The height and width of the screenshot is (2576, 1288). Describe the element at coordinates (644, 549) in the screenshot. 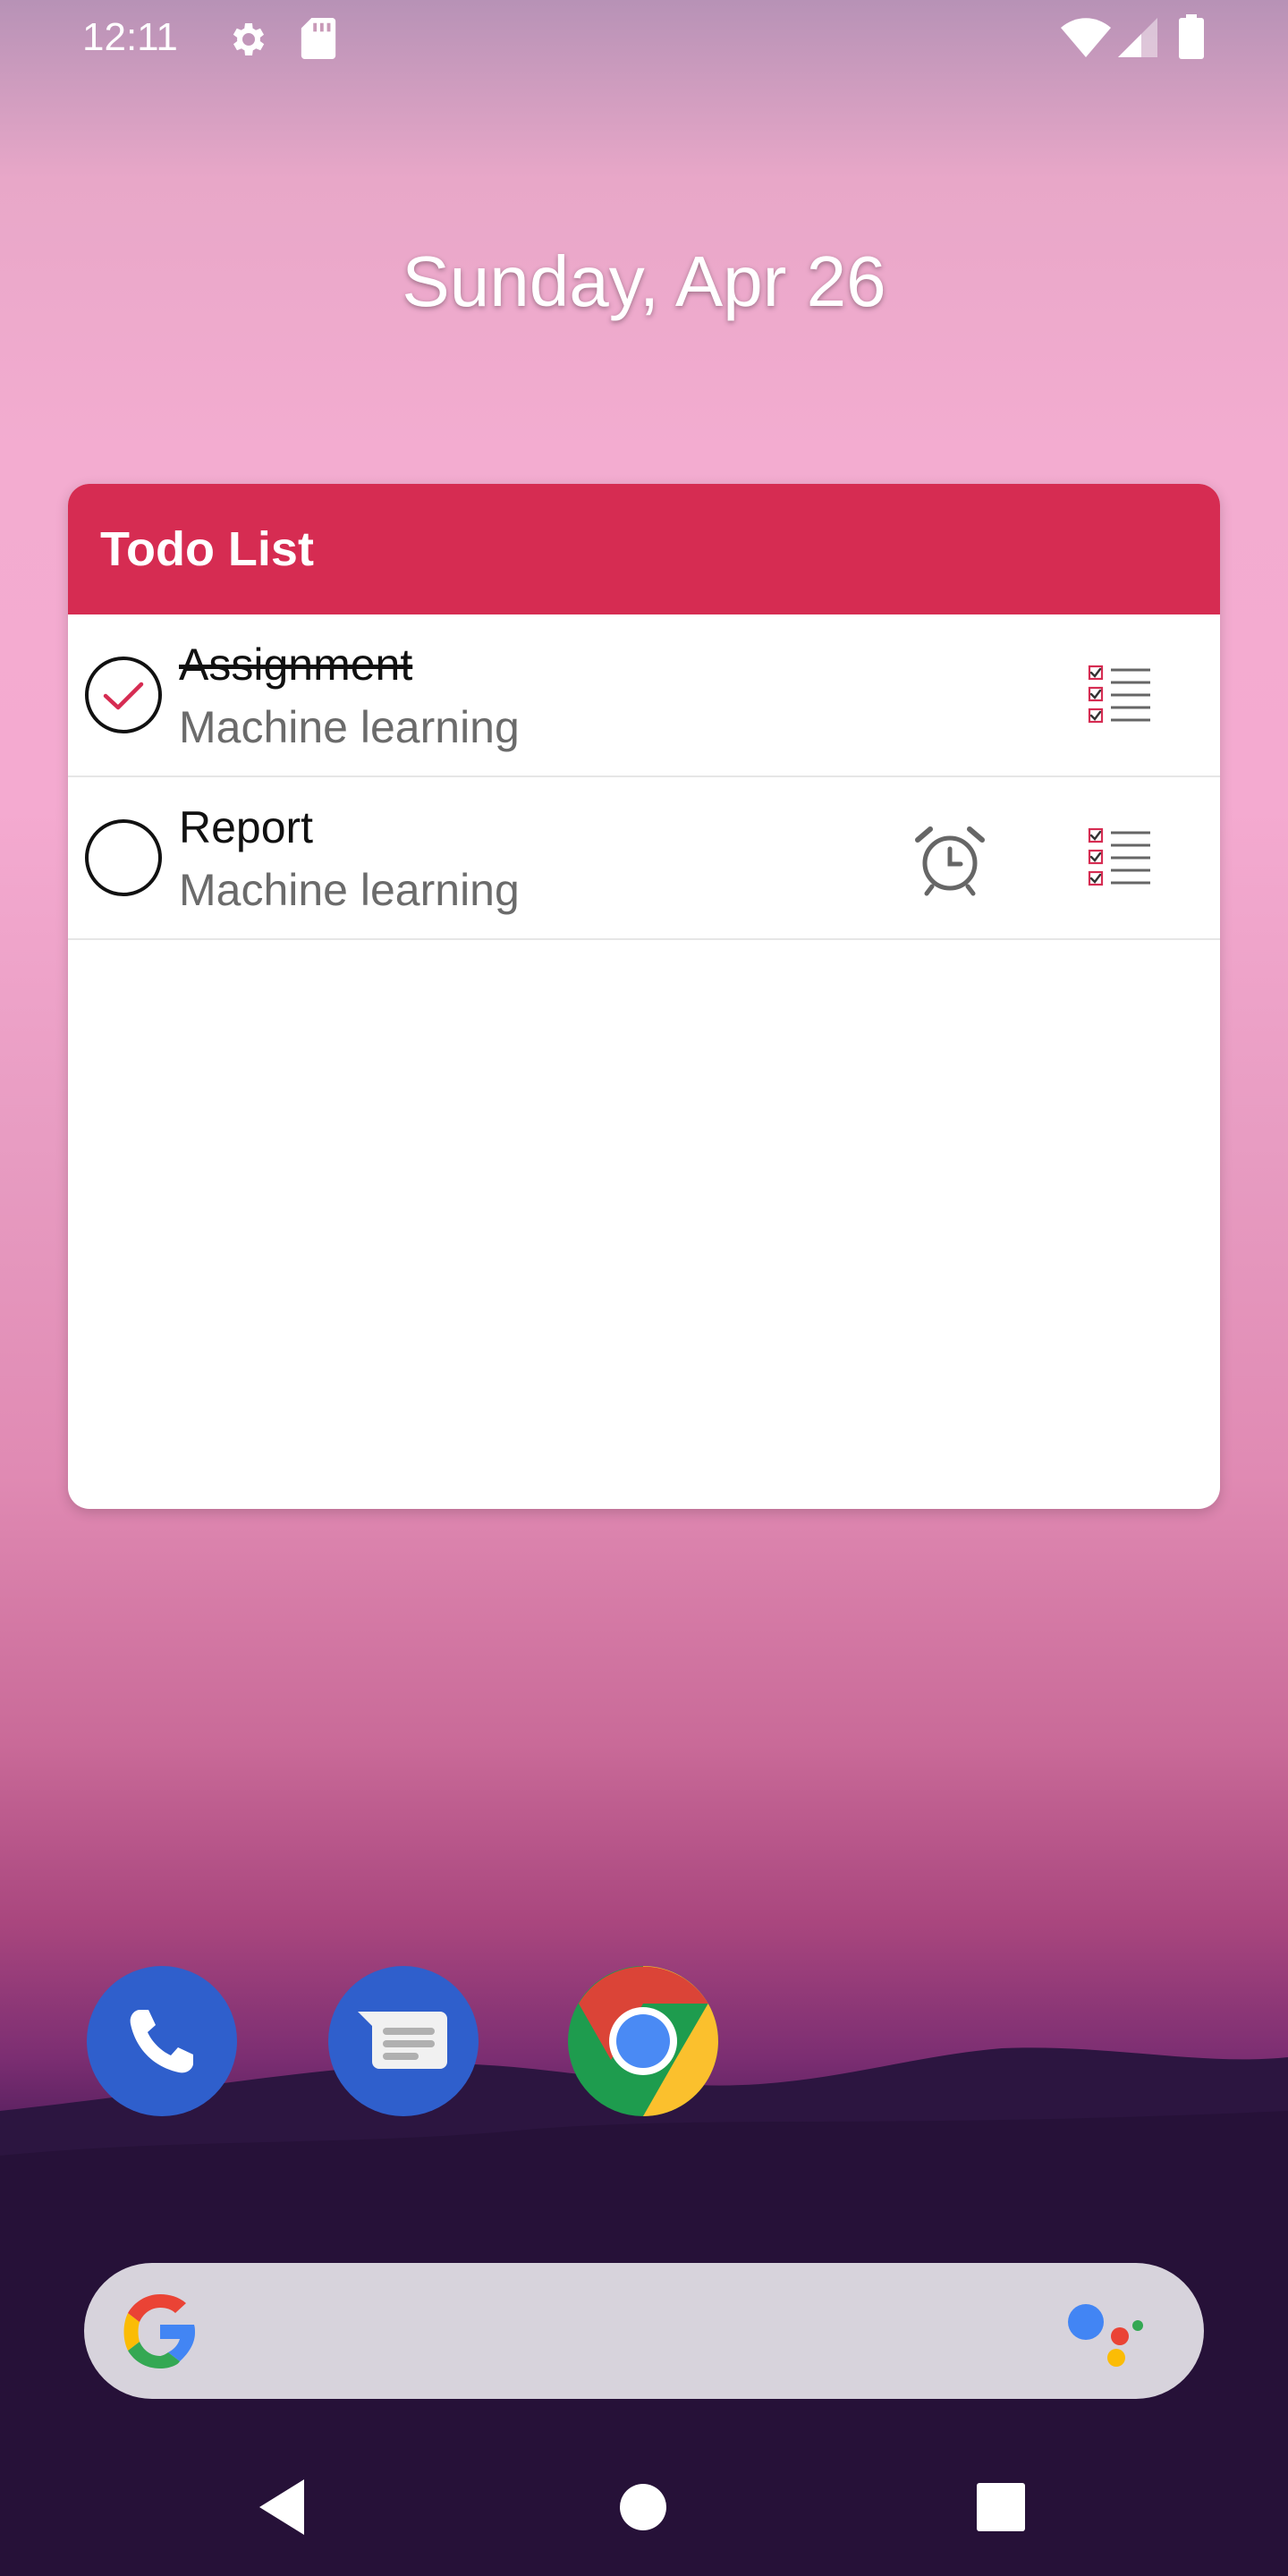

I see `widget-header: Todo List` at that location.